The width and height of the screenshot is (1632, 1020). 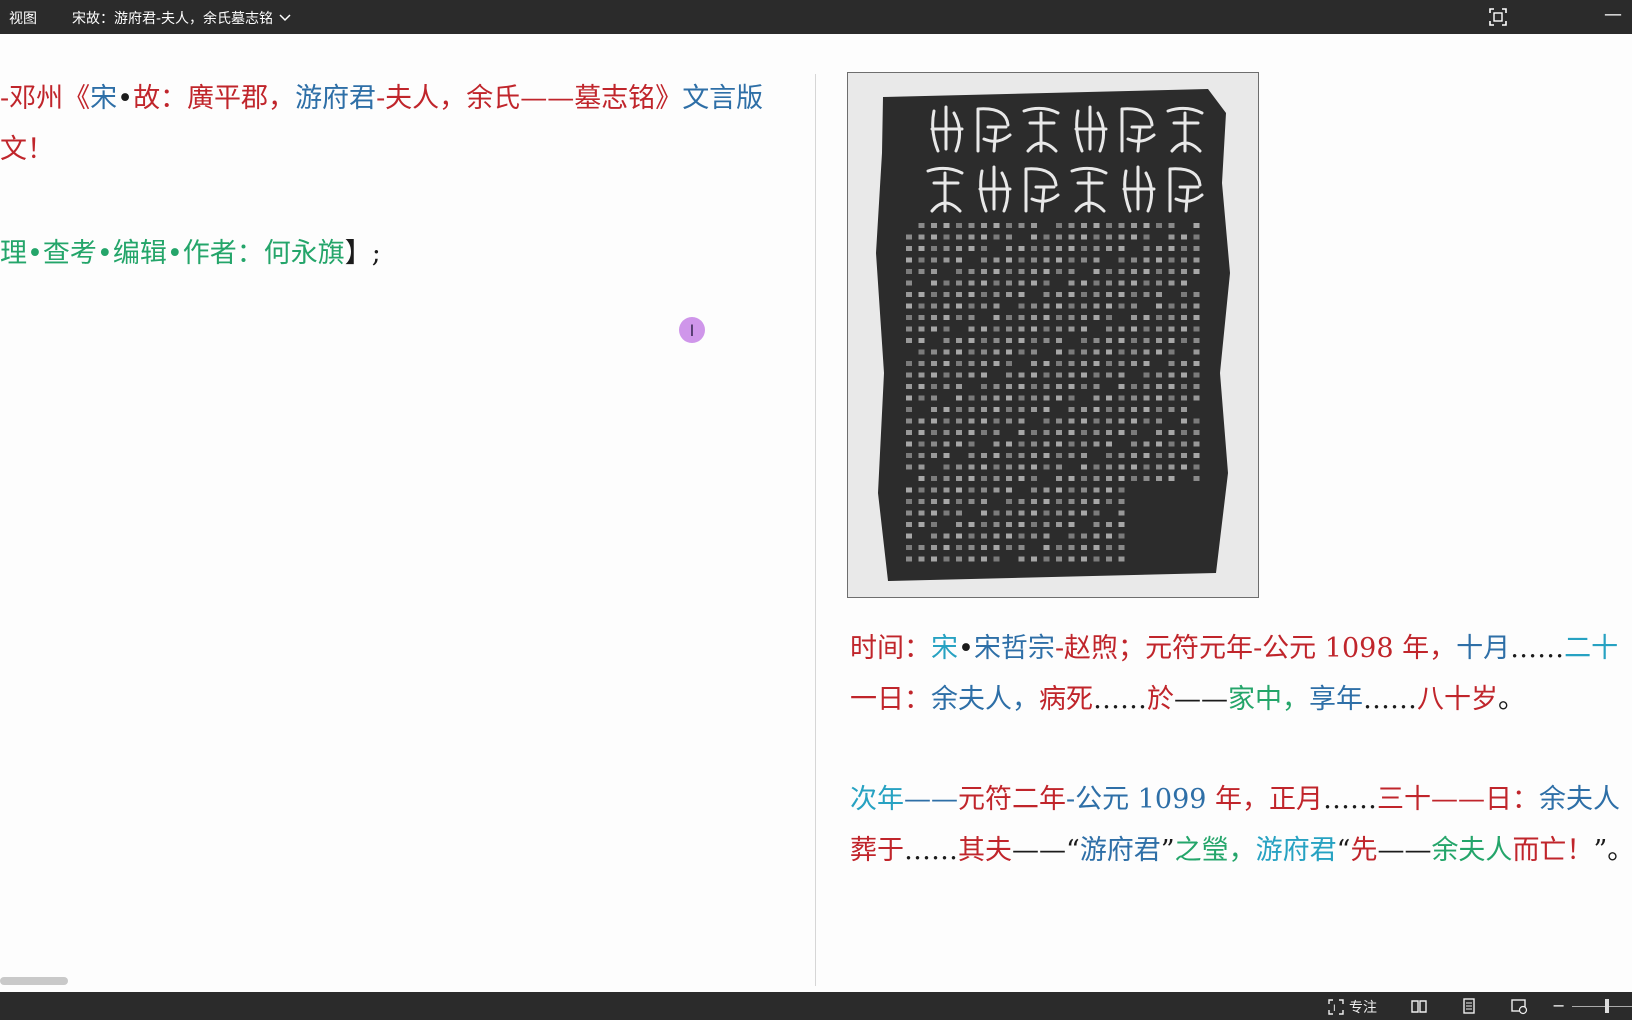 I want to click on text-run: ”。, so click(x=1612, y=850).